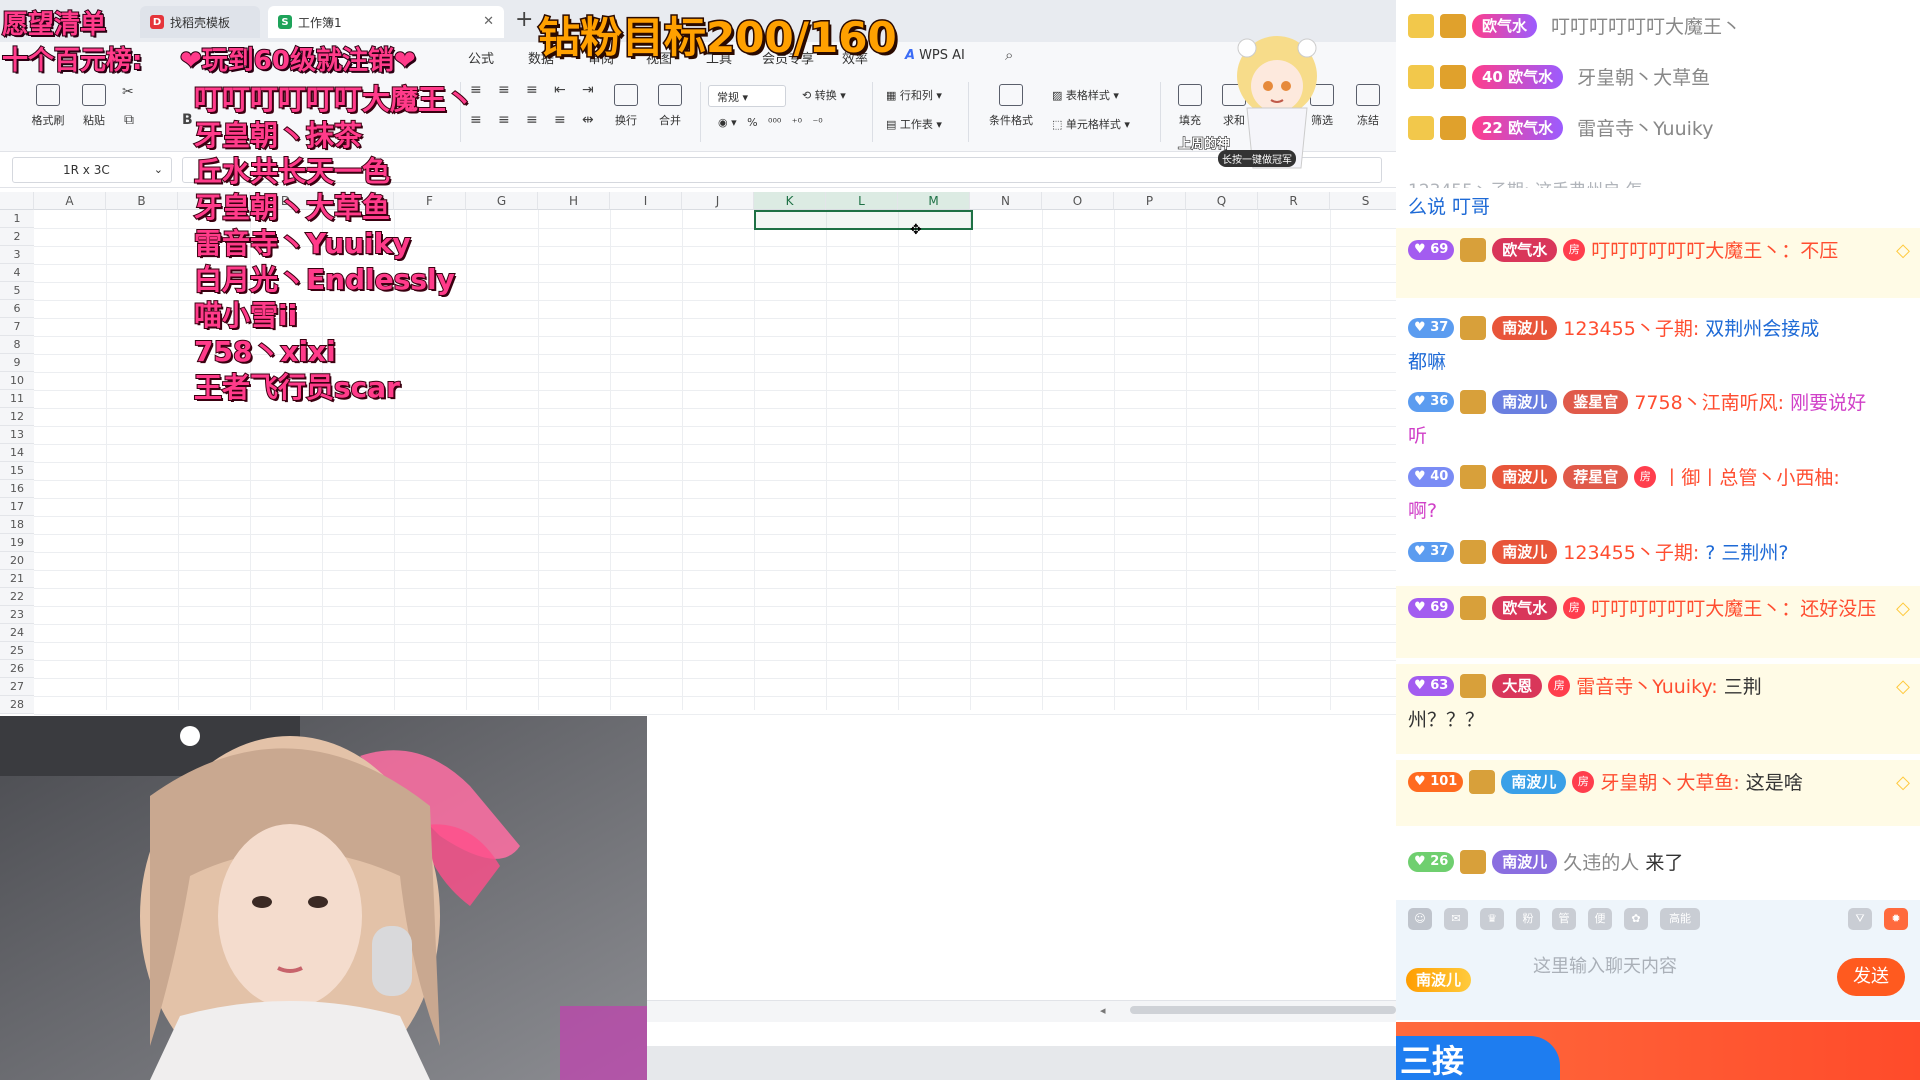 This screenshot has width=1920, height=1080. I want to click on chat-message: ♥ 69 欧气水房叮叮叮叮叮叮大魔王丶：不压 ◇, so click(1658, 263).